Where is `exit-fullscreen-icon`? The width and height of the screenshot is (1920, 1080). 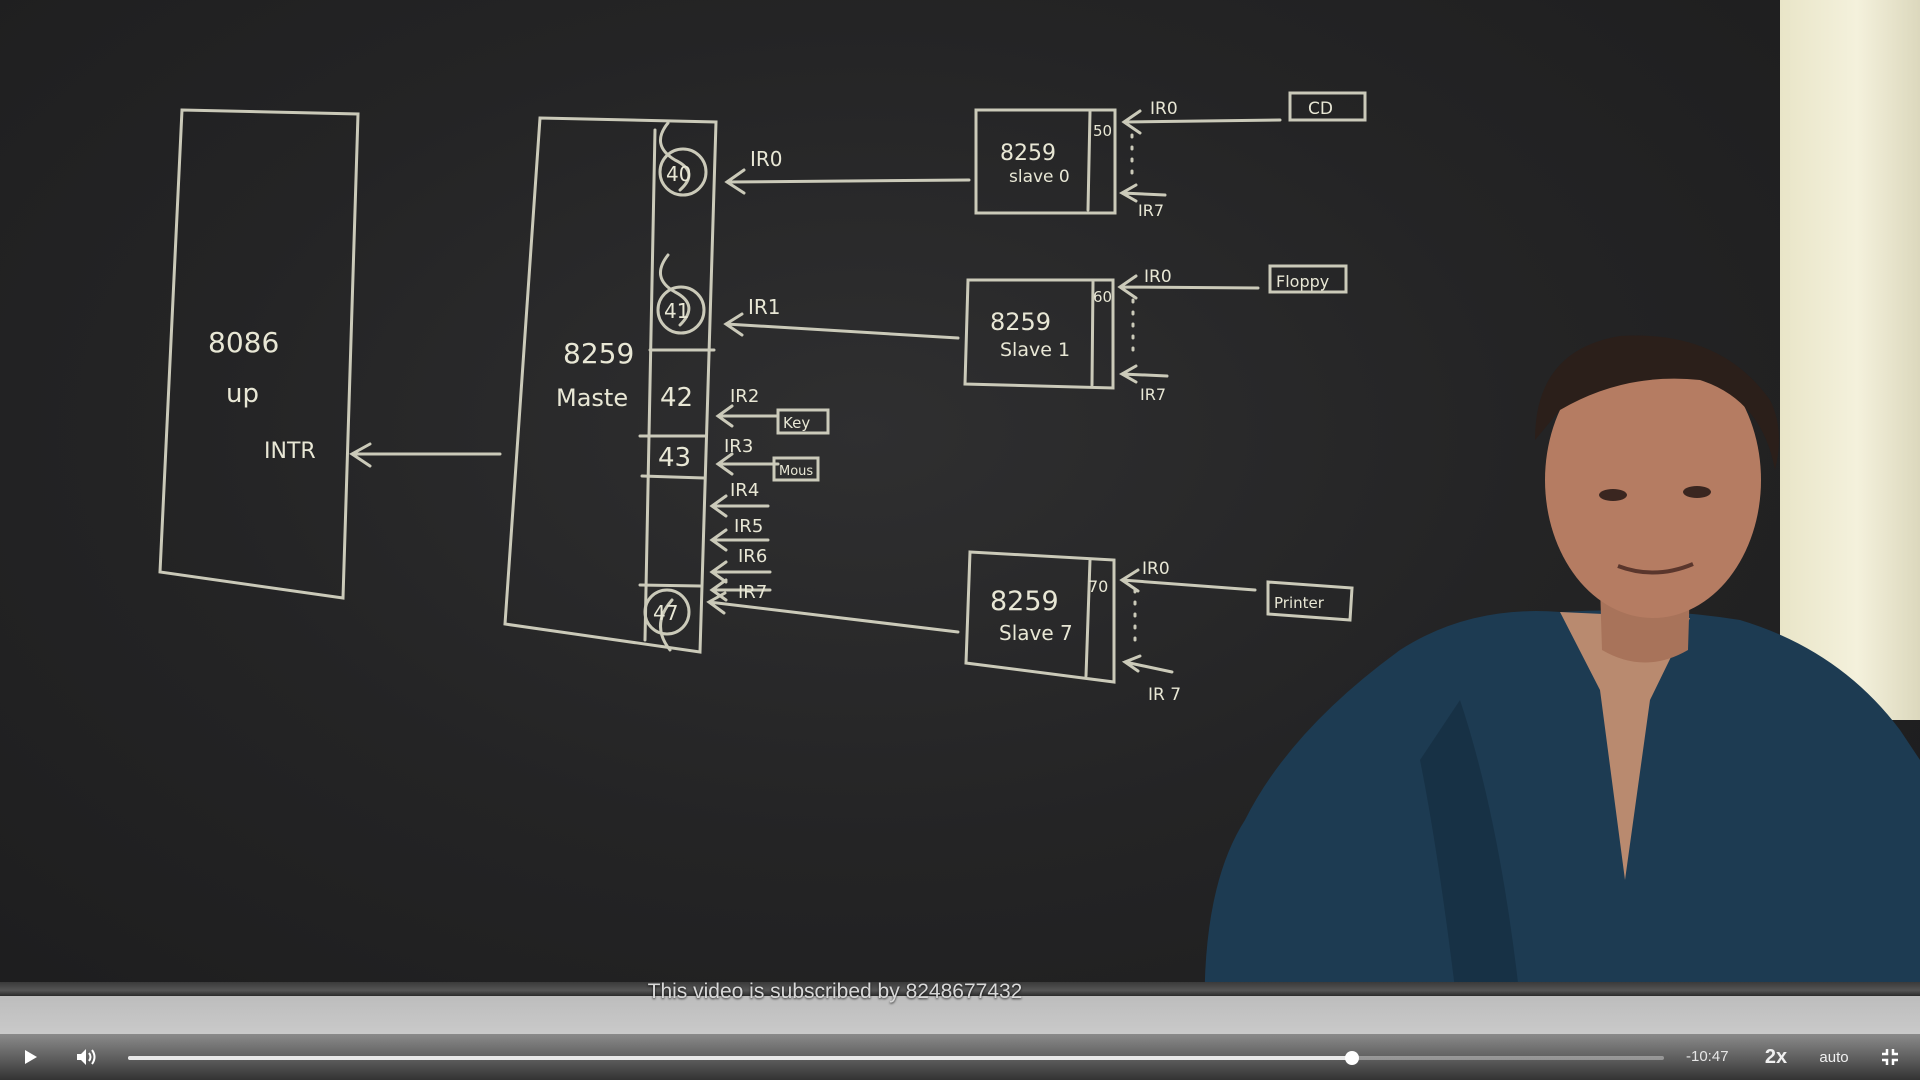 exit-fullscreen-icon is located at coordinates (1890, 1057).